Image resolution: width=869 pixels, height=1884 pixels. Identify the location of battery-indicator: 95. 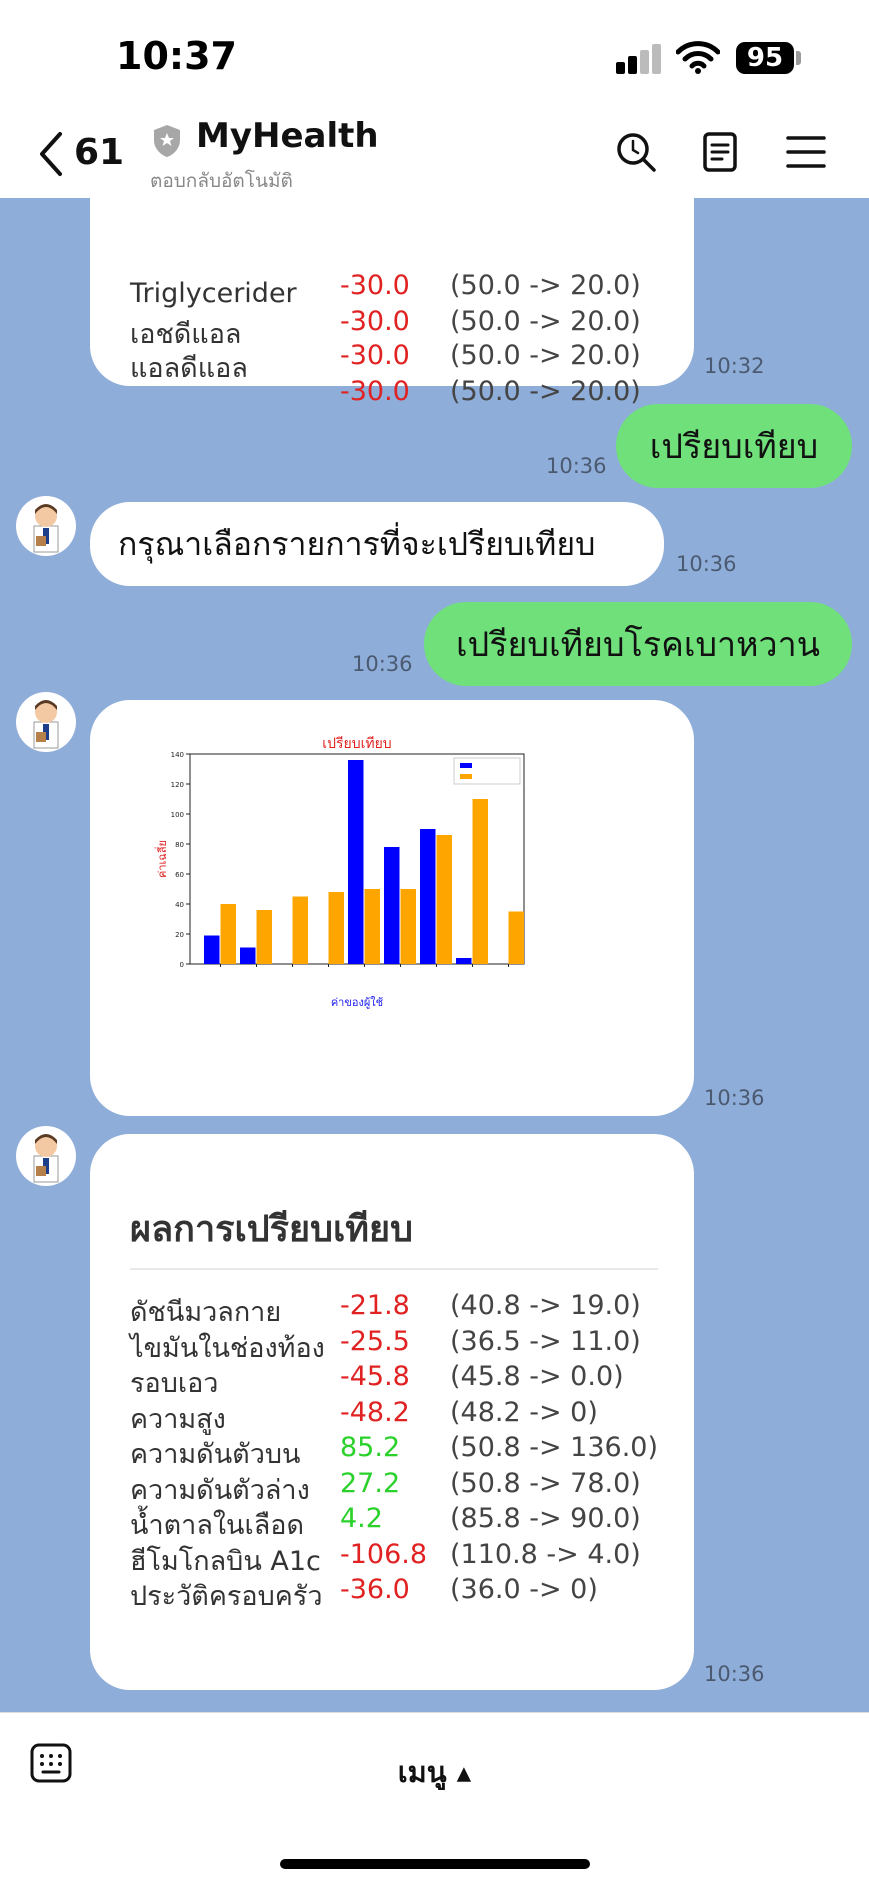
(765, 58).